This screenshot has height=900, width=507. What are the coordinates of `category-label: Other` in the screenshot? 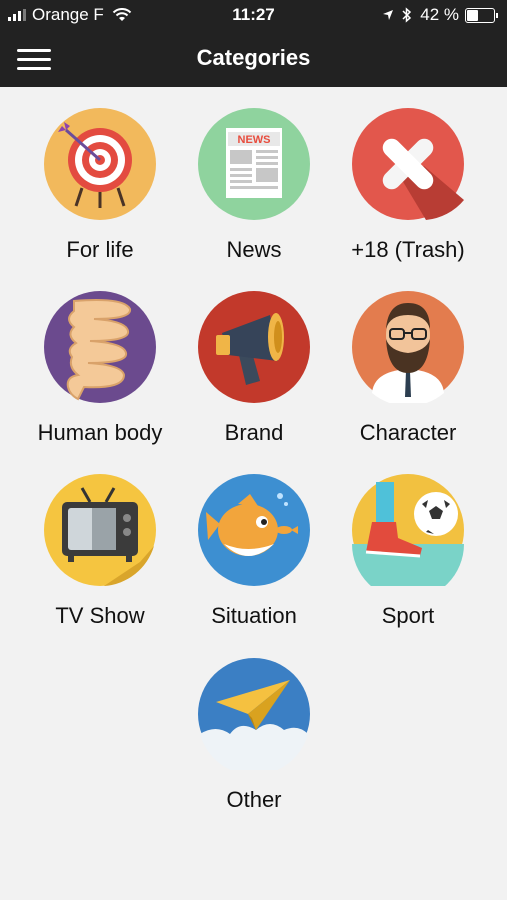 It's located at (254, 799).